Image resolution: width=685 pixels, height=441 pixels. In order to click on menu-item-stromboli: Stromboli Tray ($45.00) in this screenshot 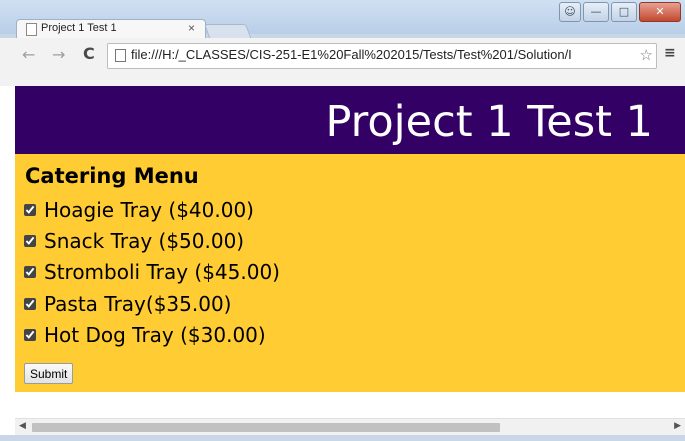, I will do `click(152, 272)`.